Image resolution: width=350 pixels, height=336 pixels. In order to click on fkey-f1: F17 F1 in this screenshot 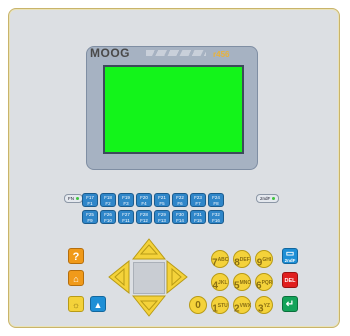, I will do `click(90, 200)`.